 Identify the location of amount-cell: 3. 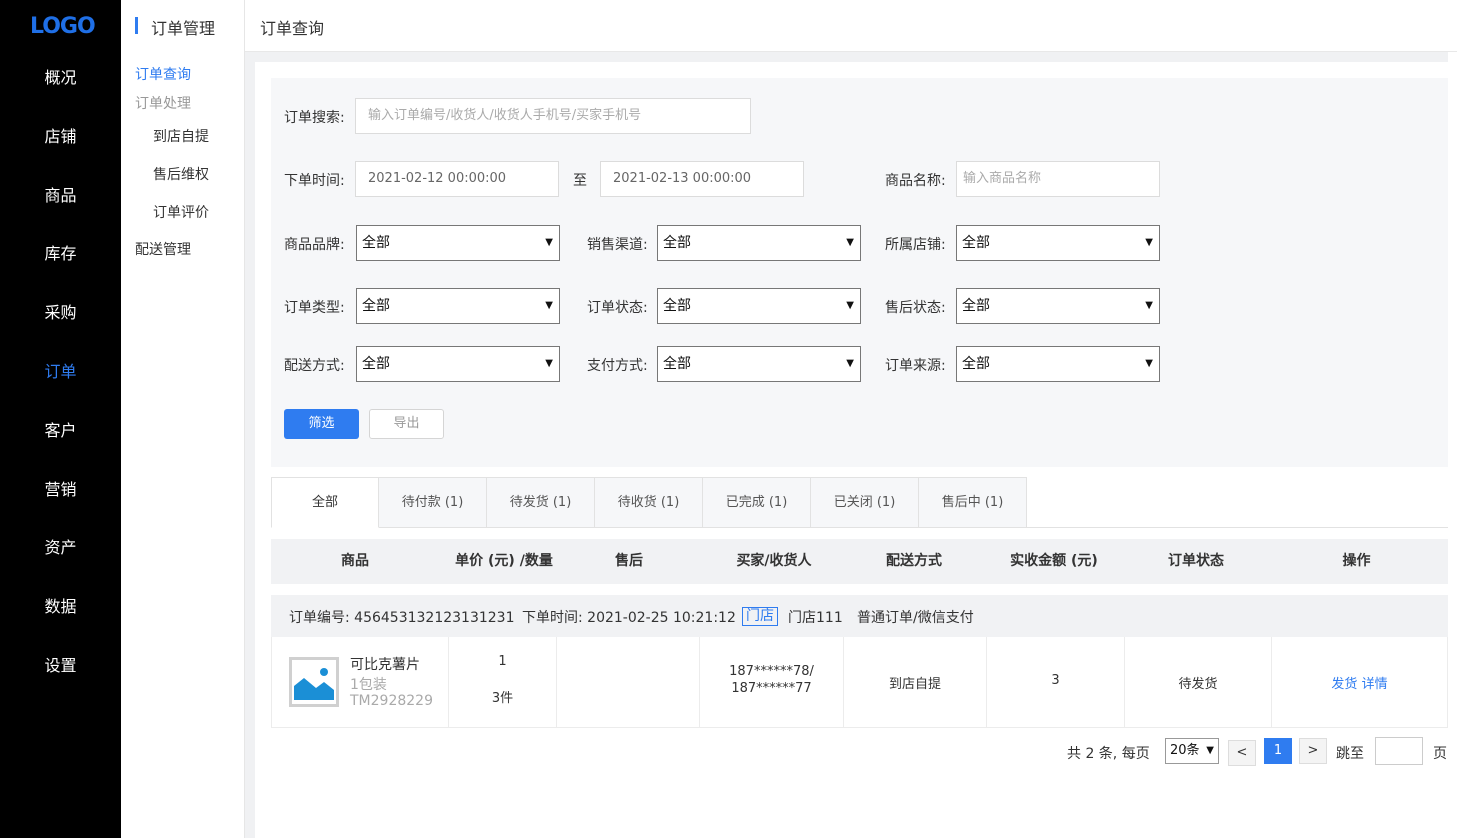
(1056, 682).